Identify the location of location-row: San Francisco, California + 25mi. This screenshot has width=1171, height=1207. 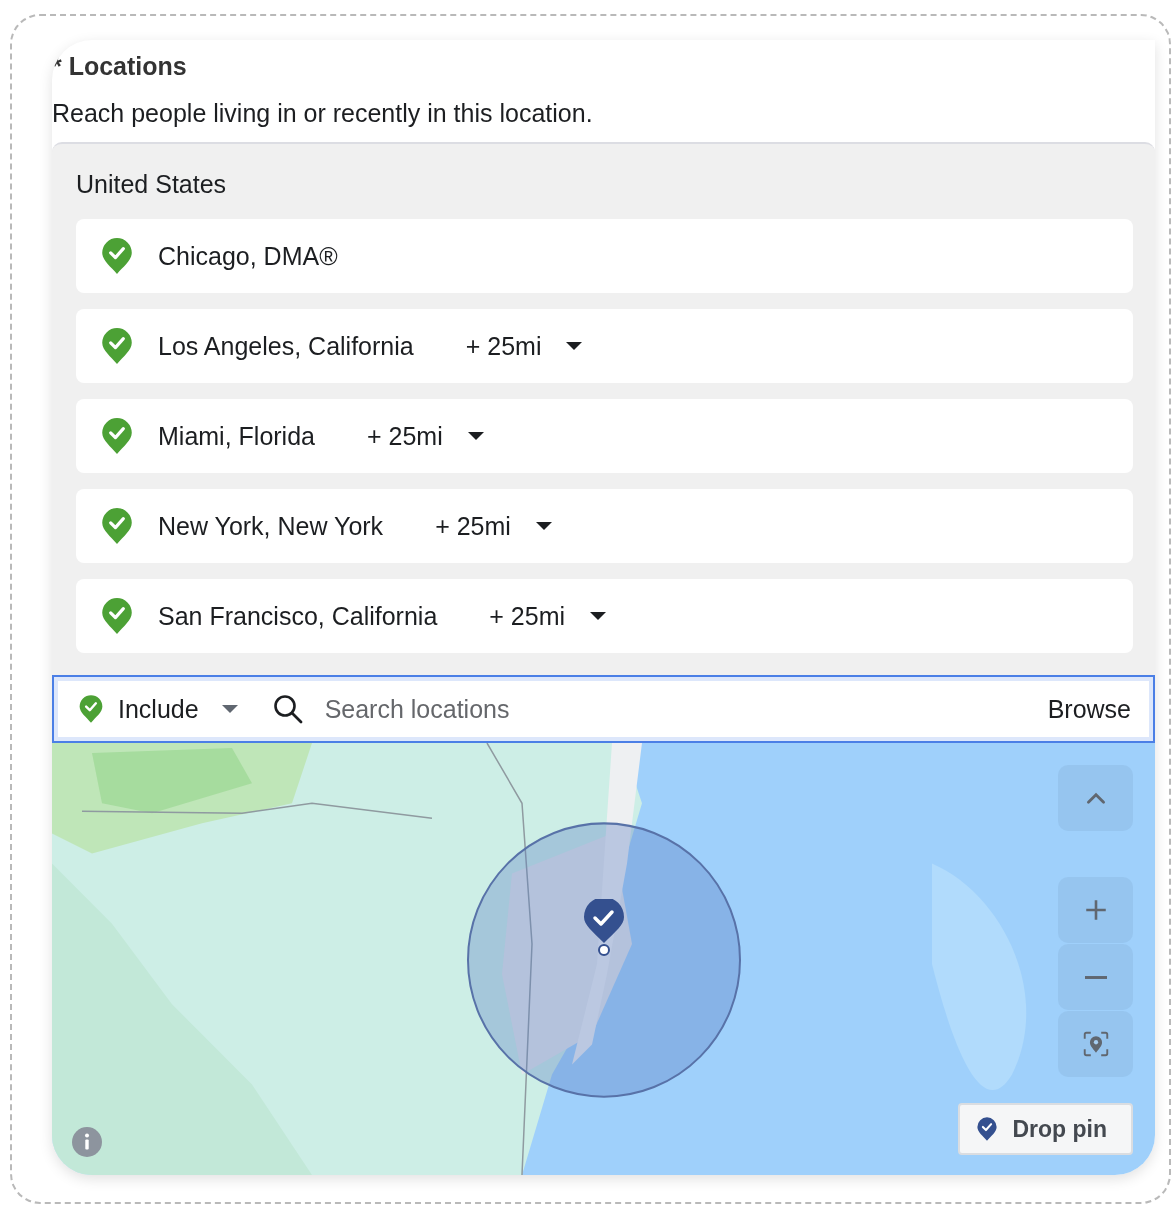
(604, 616).